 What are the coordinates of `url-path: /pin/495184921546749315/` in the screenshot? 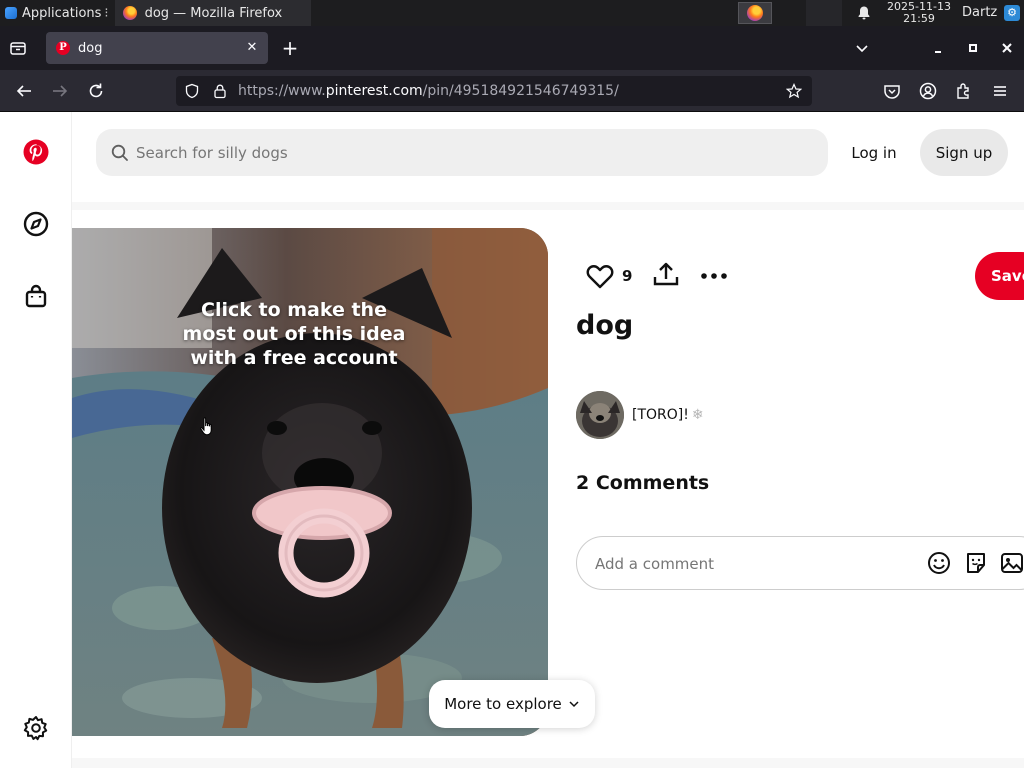 It's located at (520, 91).